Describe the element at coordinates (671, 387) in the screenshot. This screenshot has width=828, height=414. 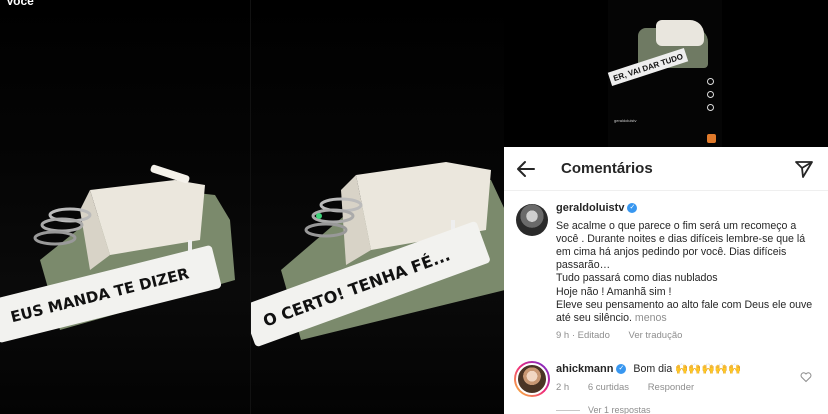
I see `reply-button: Responder` at that location.